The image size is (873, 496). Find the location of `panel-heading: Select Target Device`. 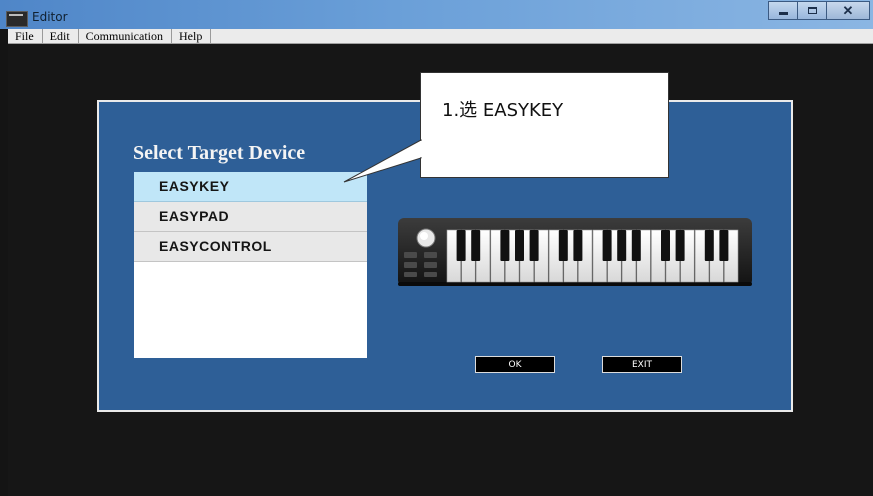

panel-heading: Select Target Device is located at coordinates (219, 153).